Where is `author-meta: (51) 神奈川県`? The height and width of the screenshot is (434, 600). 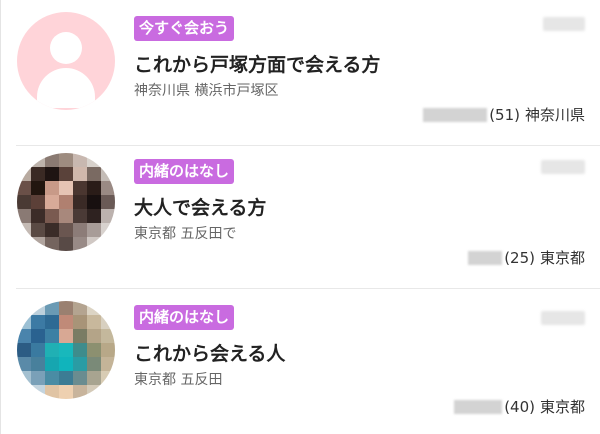 author-meta: (51) 神奈川県 is located at coordinates (504, 114).